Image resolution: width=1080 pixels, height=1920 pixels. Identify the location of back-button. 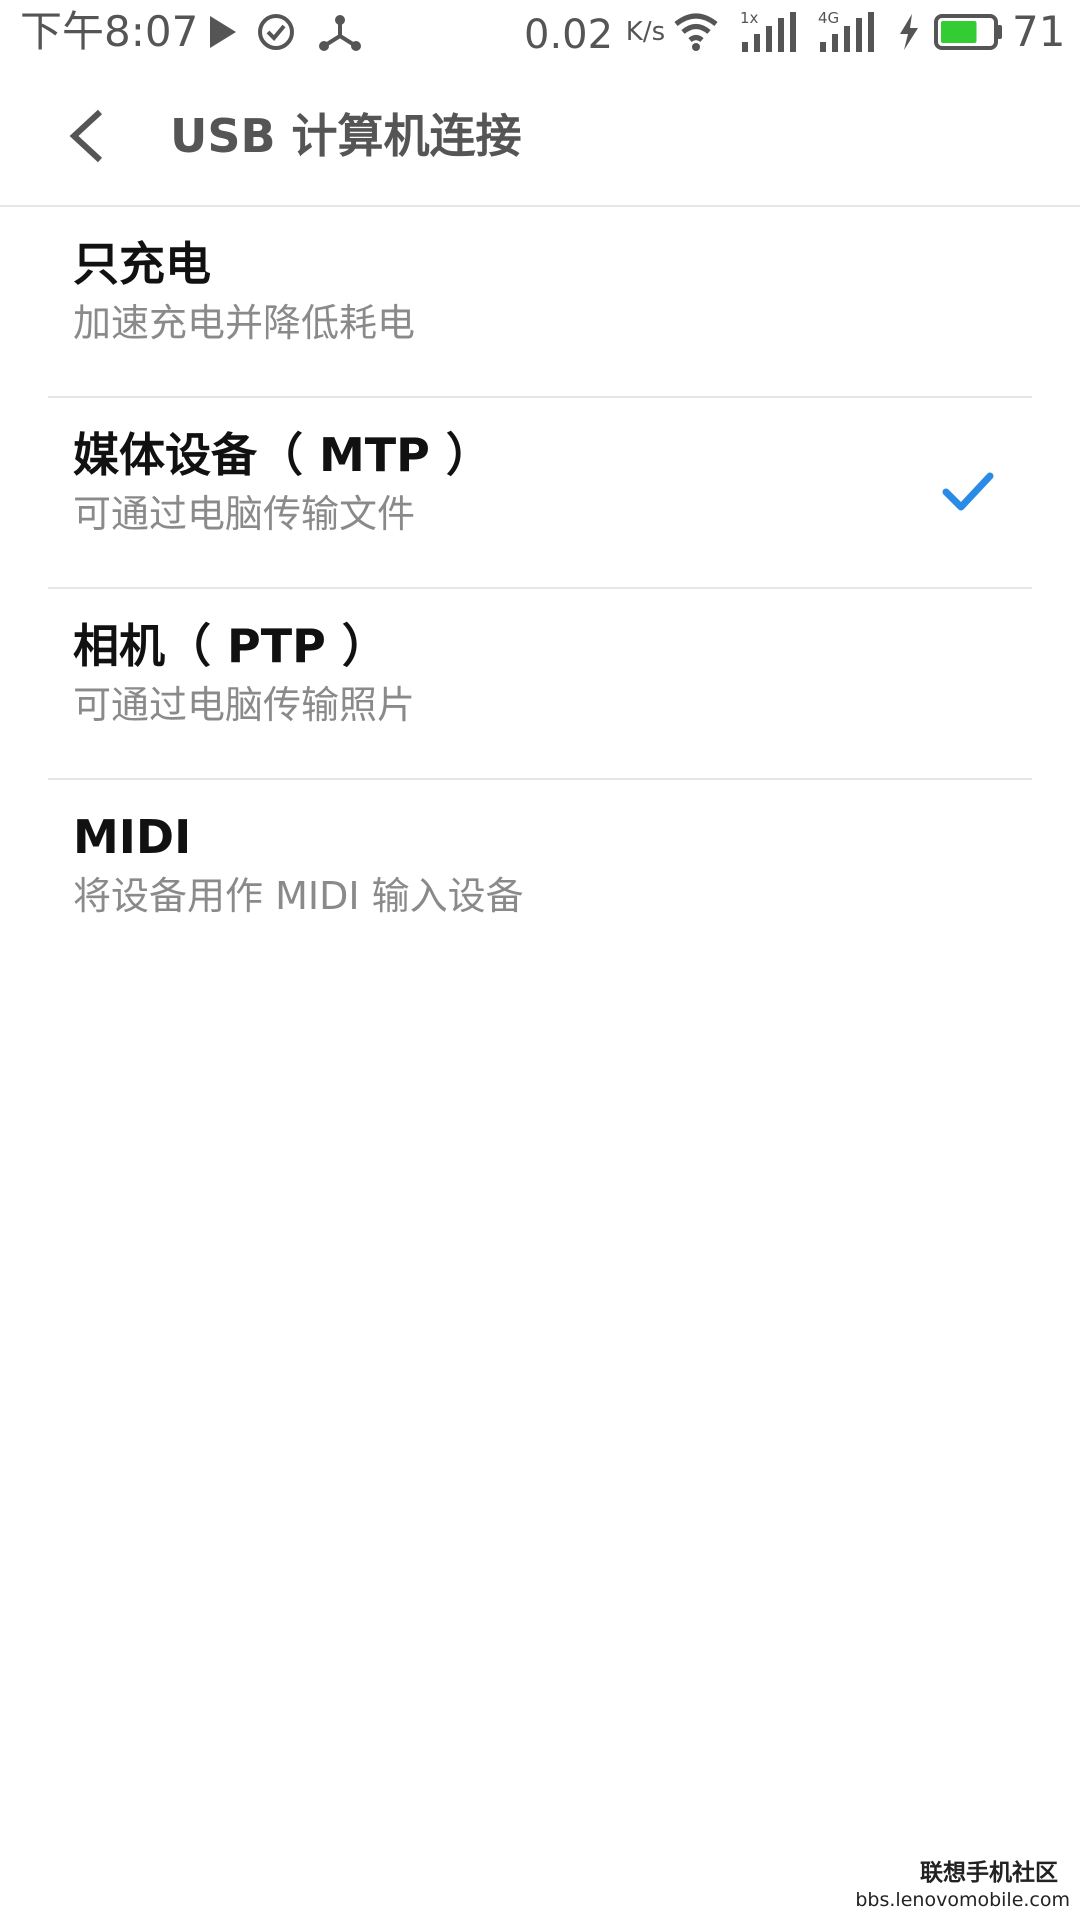
(90, 136).